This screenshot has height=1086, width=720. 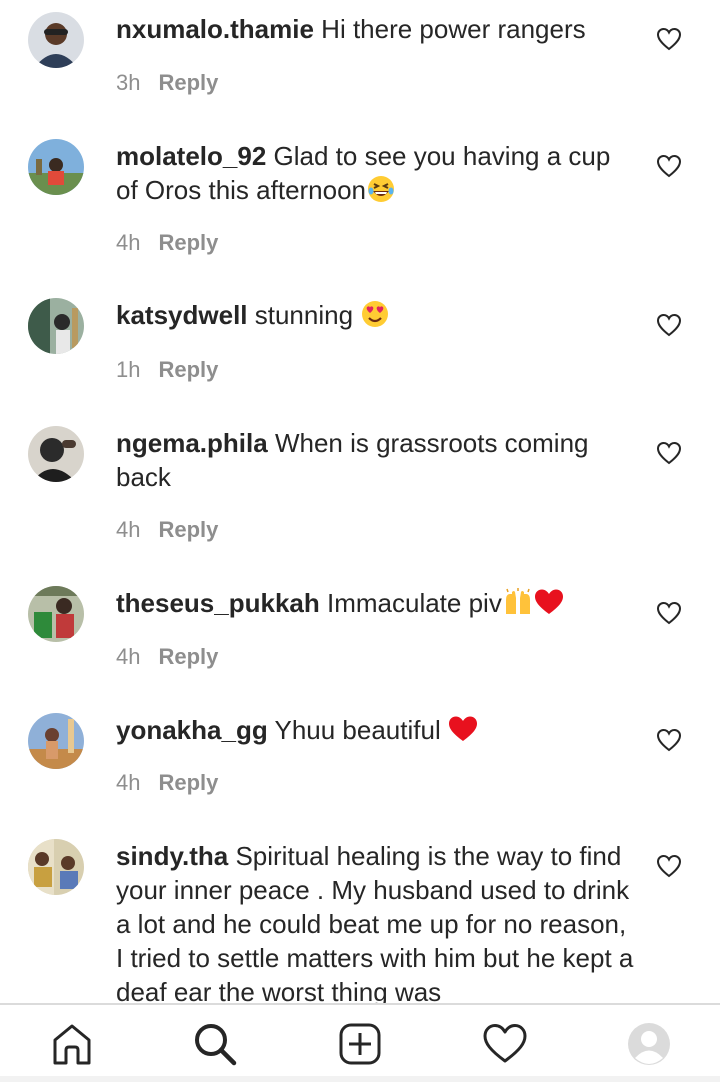 I want to click on comment-meta: 3h Reply, so click(x=167, y=83).